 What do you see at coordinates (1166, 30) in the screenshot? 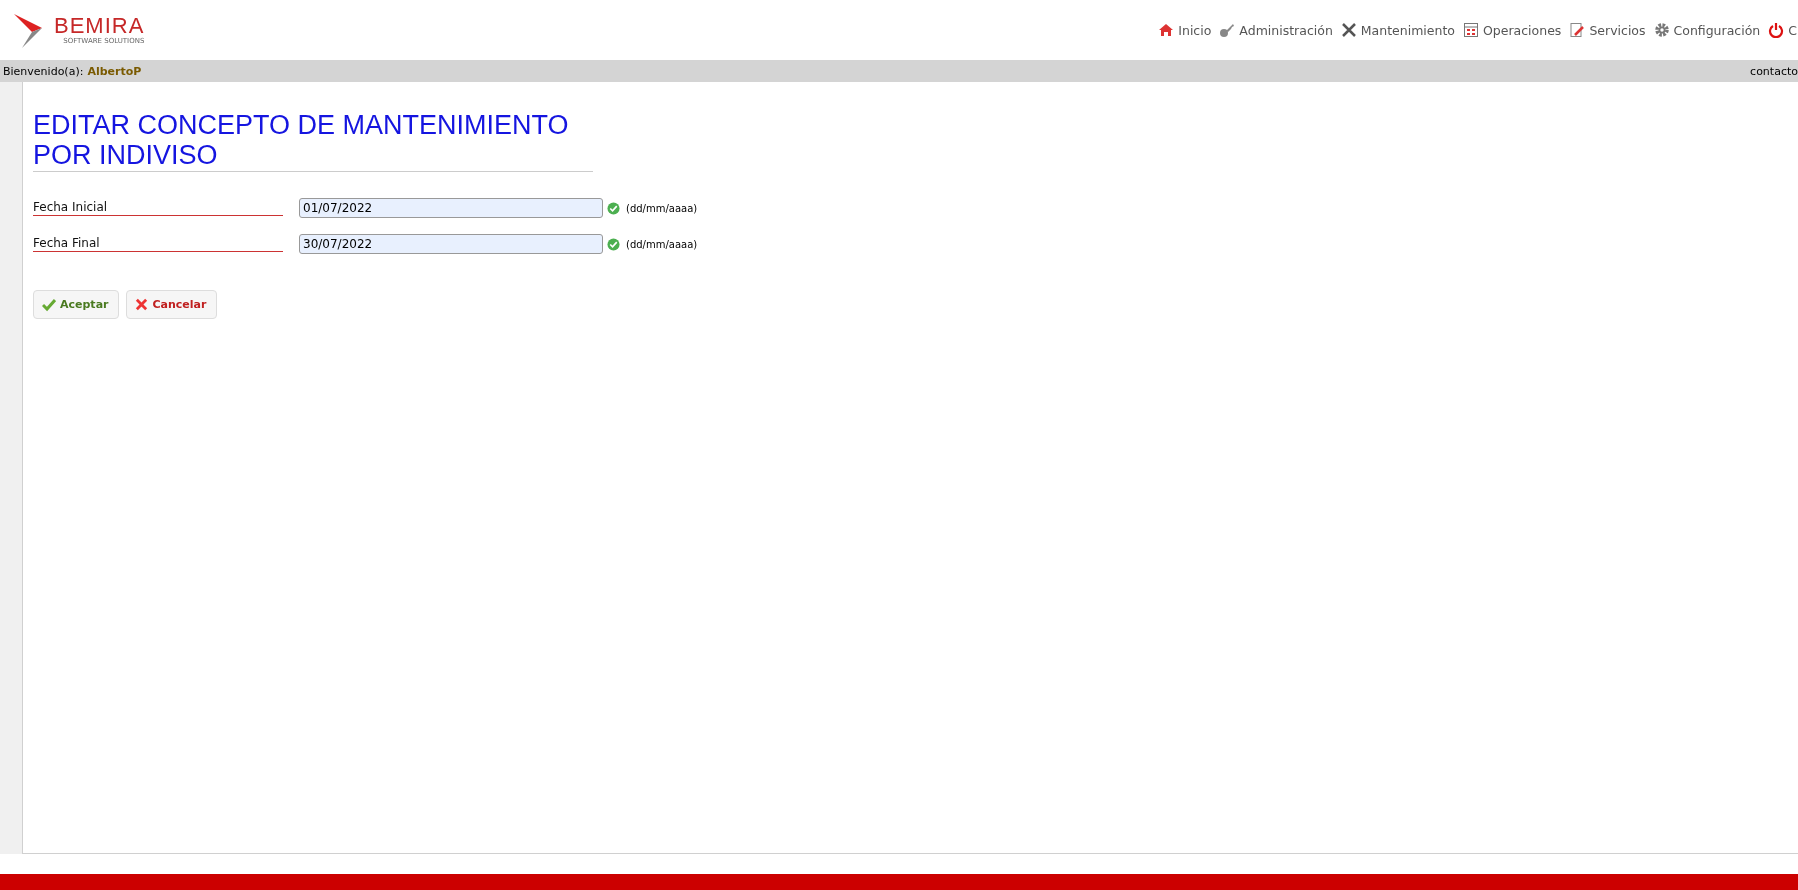
I see `home-icon` at bounding box center [1166, 30].